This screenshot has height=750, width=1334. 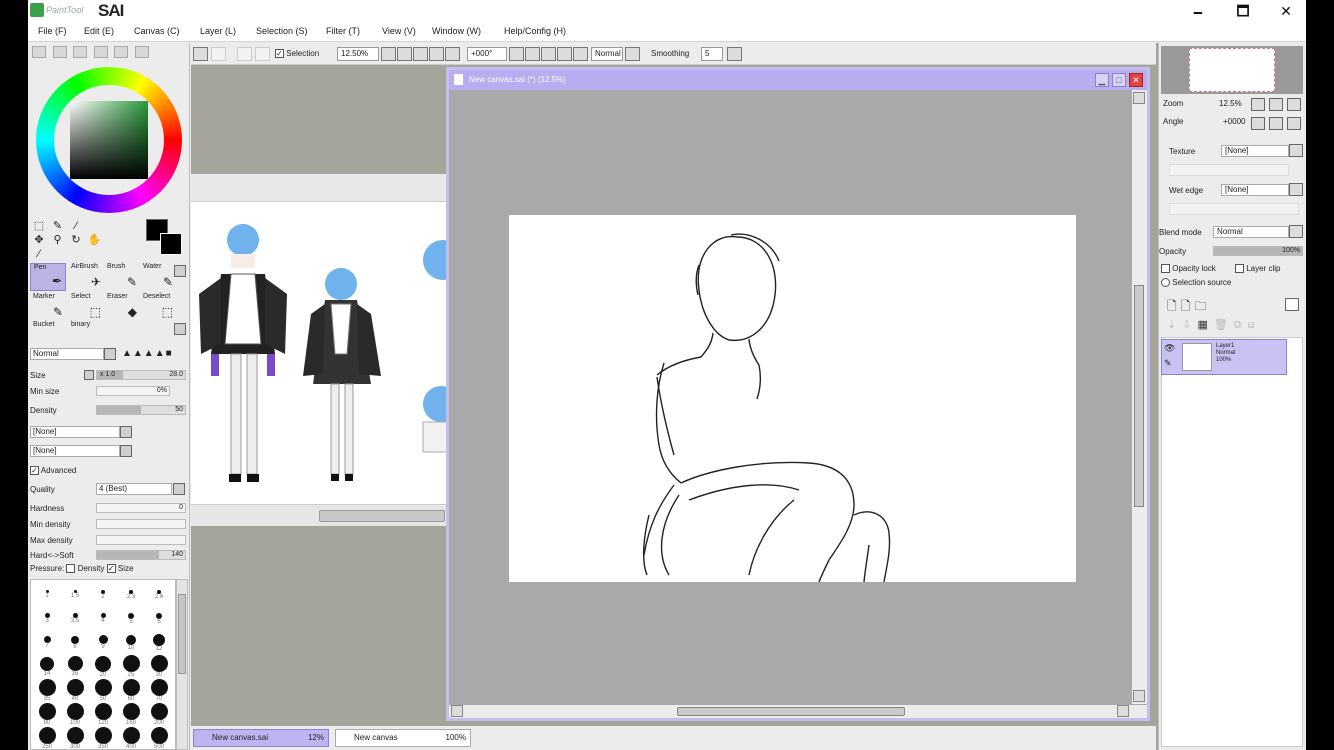 I want to click on eyedropper-icon: ⁄, so click(x=39, y=254).